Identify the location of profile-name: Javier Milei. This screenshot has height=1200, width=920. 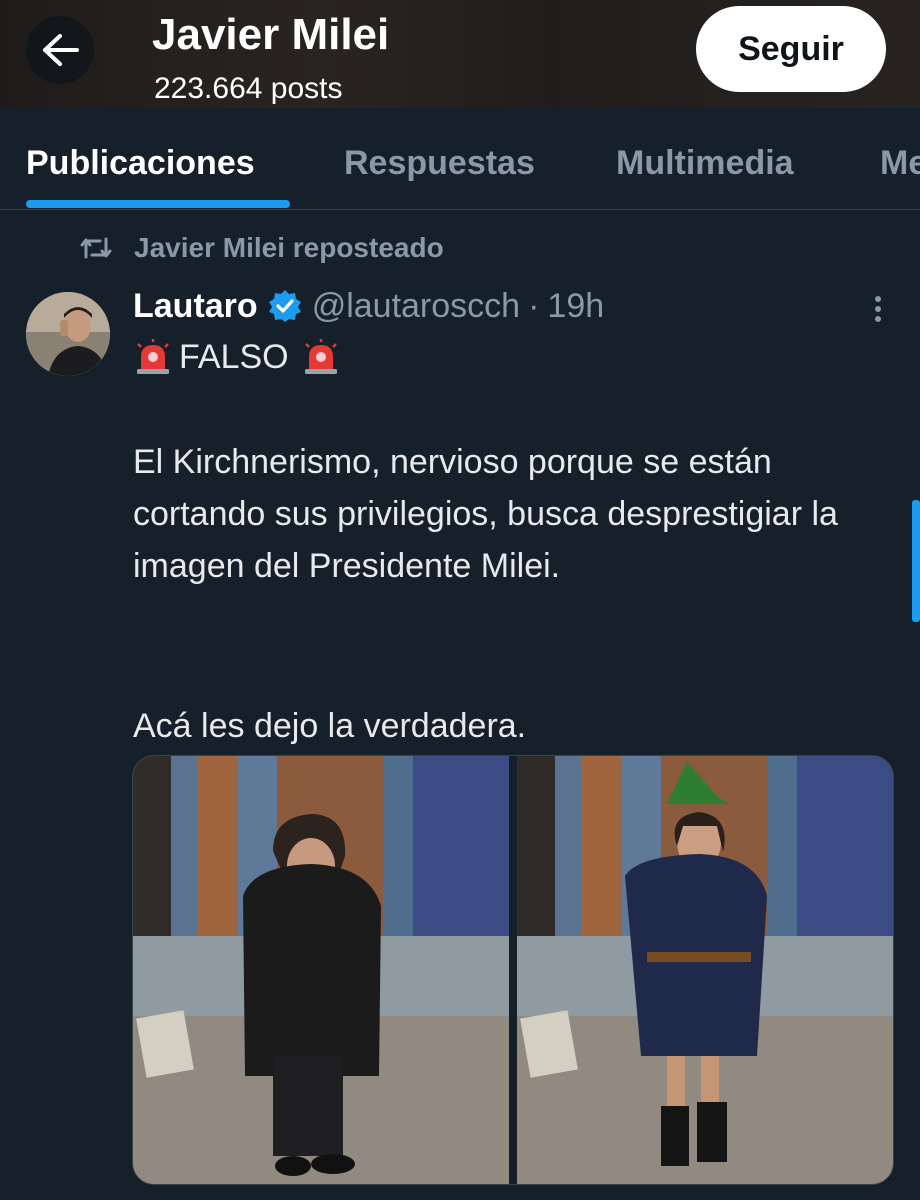
(271, 34).